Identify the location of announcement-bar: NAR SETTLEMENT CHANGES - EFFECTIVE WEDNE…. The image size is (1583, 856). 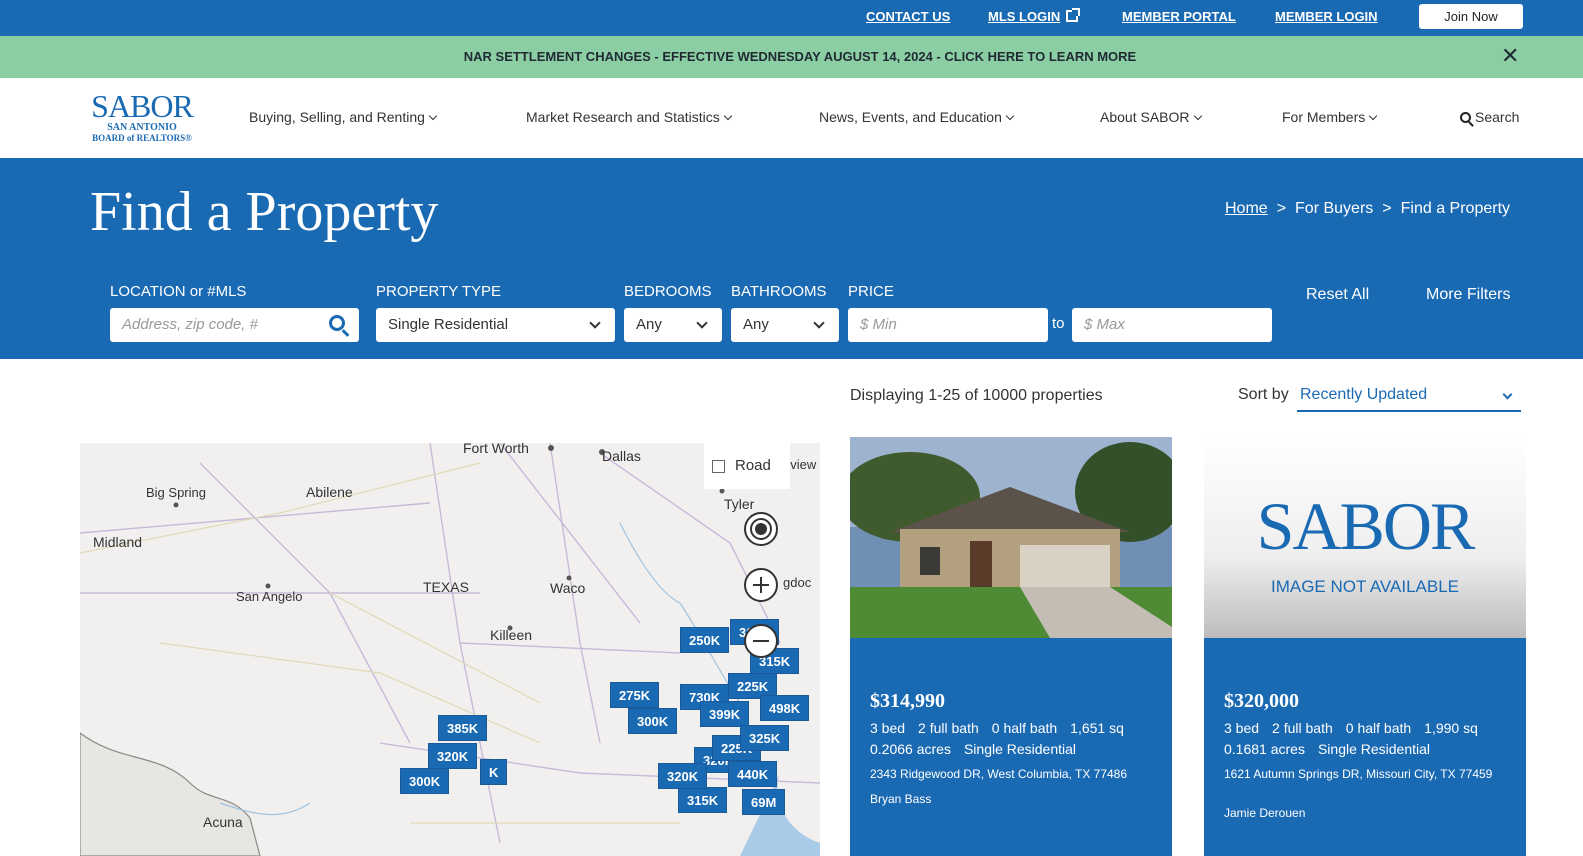
(791, 57).